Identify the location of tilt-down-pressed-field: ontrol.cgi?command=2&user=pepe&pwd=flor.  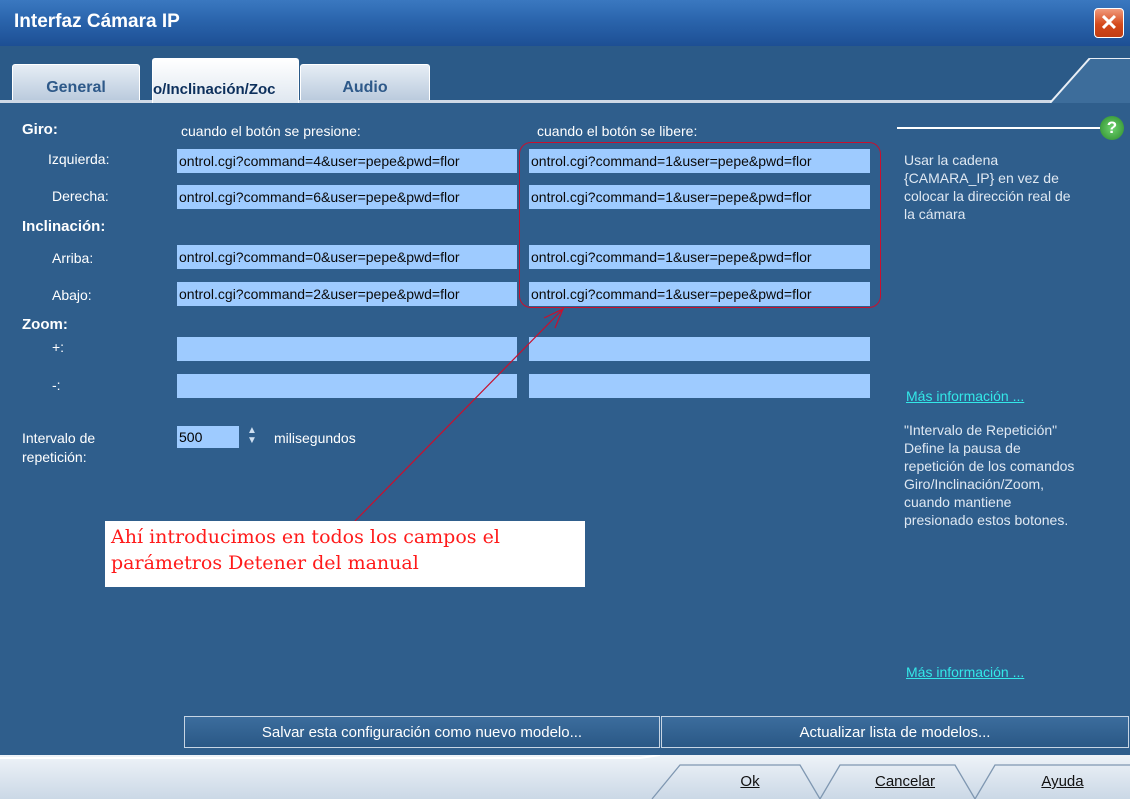
(347, 294).